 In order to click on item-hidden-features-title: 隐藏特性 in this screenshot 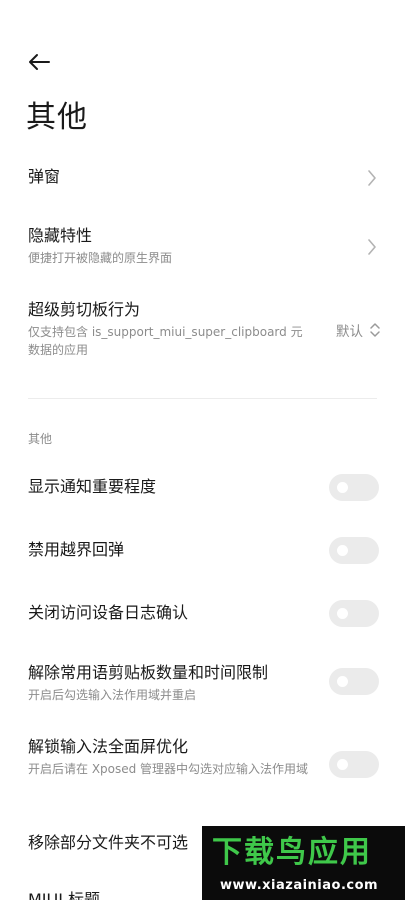, I will do `click(60, 235)`.